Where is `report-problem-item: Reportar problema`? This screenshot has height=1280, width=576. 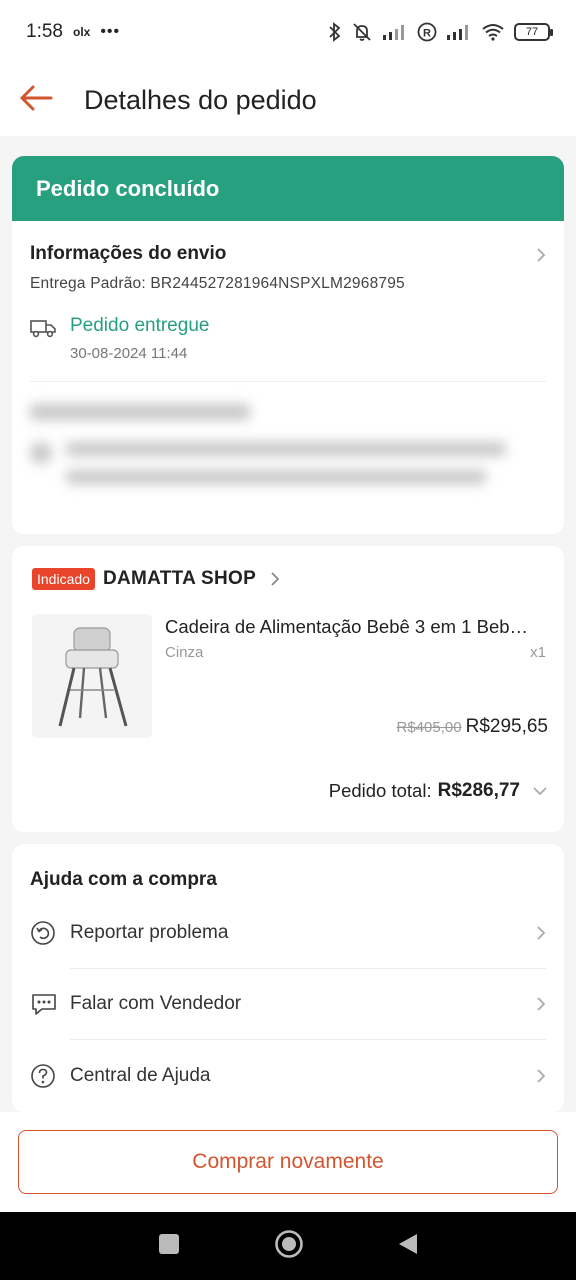 report-problem-item: Reportar problema is located at coordinates (288, 933).